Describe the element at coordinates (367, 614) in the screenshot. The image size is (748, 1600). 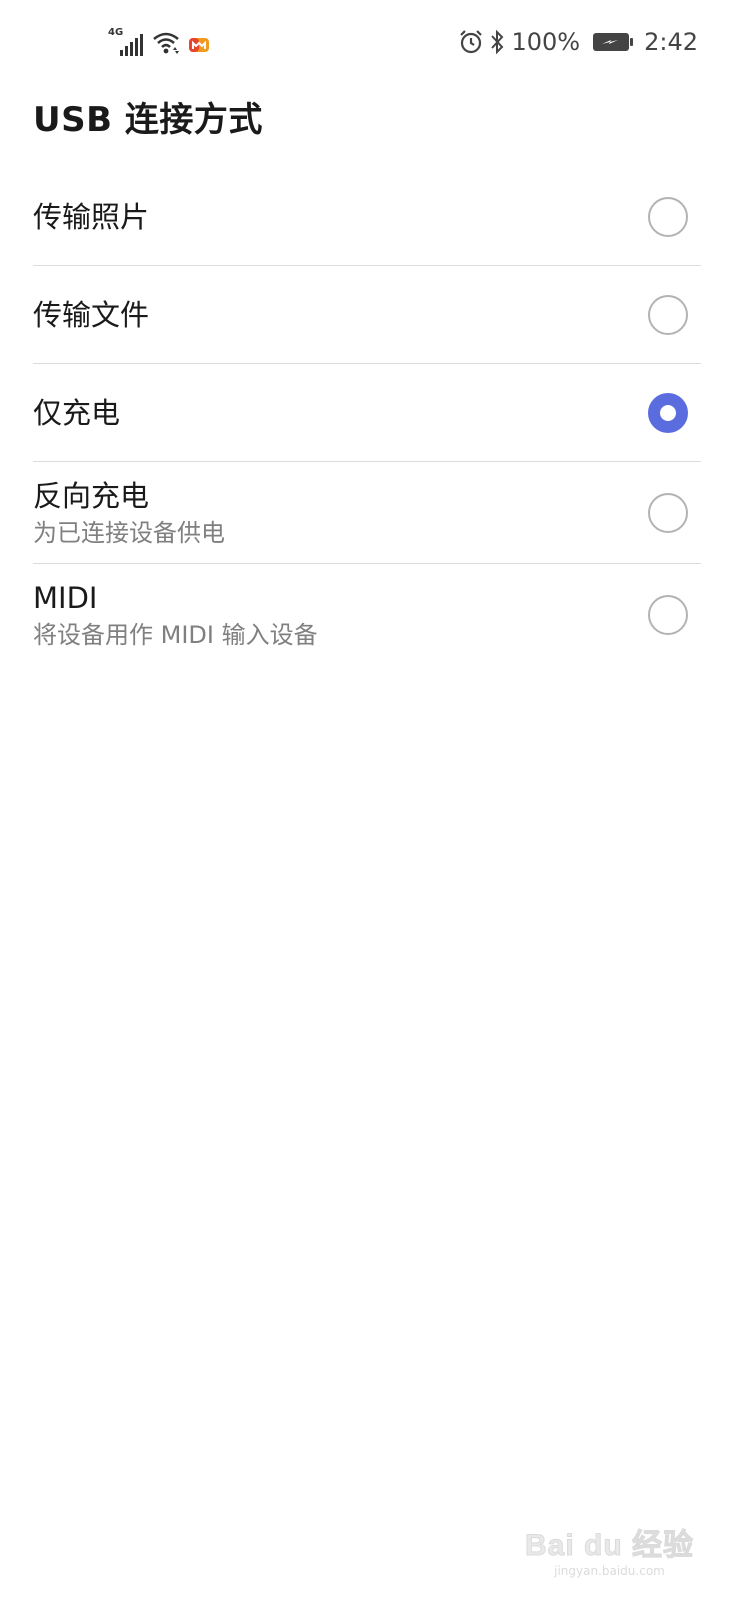
I see `option-midi: MIDI 将设备用作 MIDI 输入设备` at that location.